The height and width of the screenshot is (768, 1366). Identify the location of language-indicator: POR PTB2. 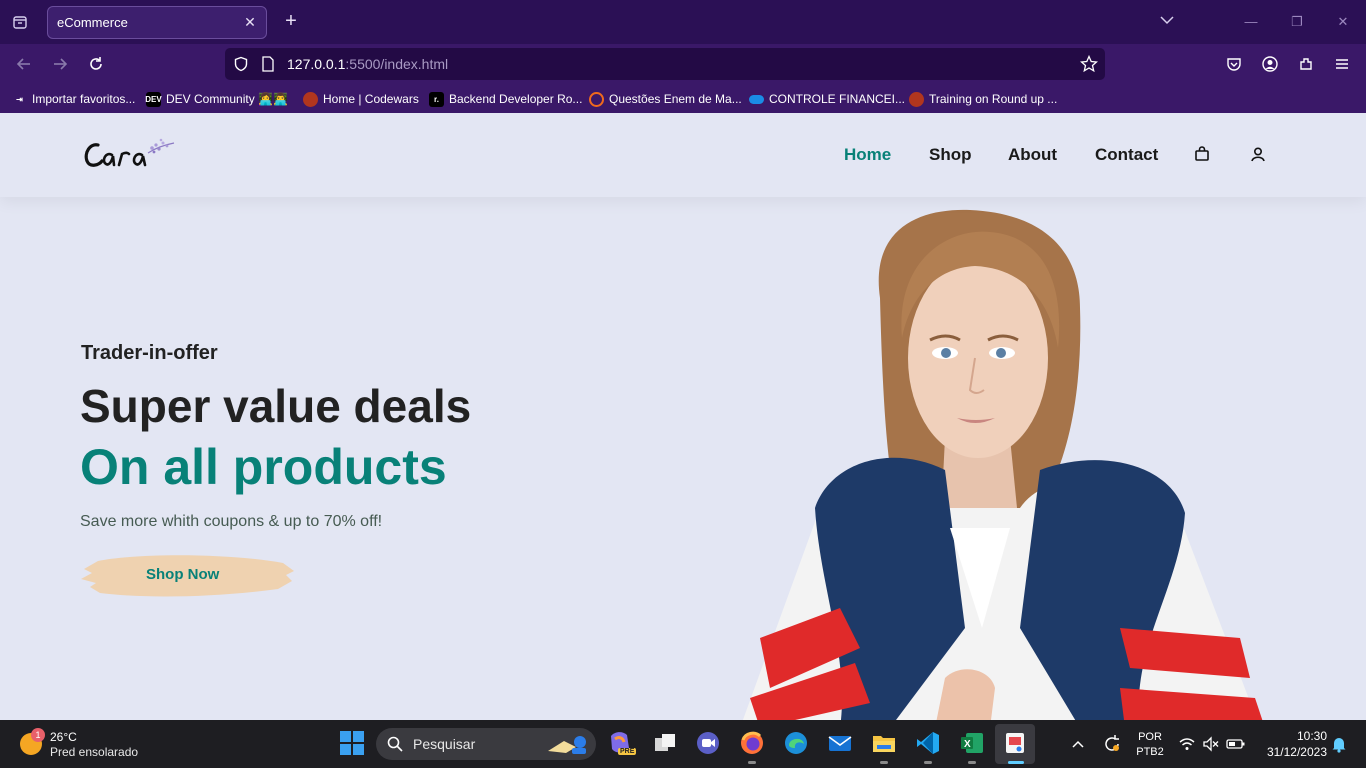
(1150, 745).